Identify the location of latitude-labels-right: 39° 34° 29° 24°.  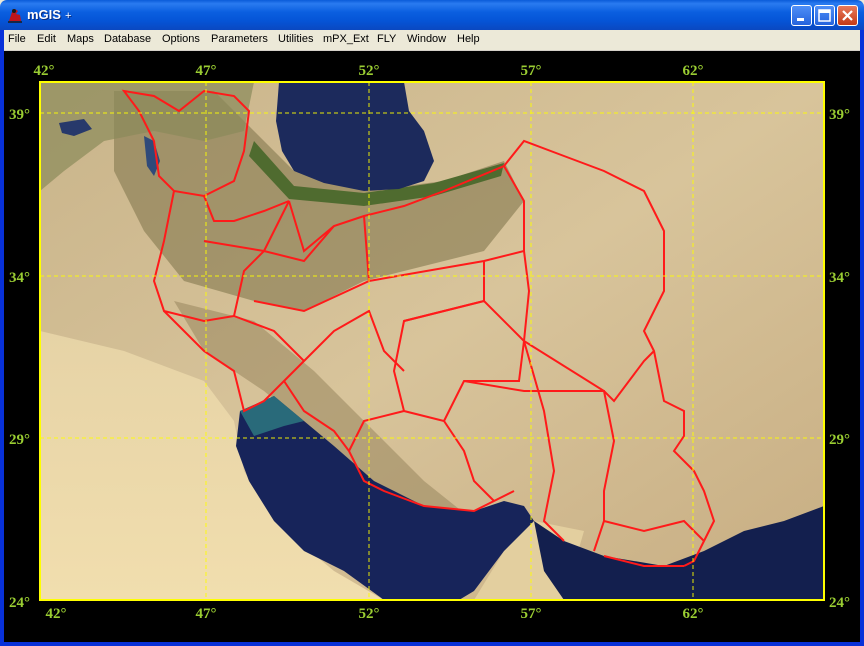
(839, 359).